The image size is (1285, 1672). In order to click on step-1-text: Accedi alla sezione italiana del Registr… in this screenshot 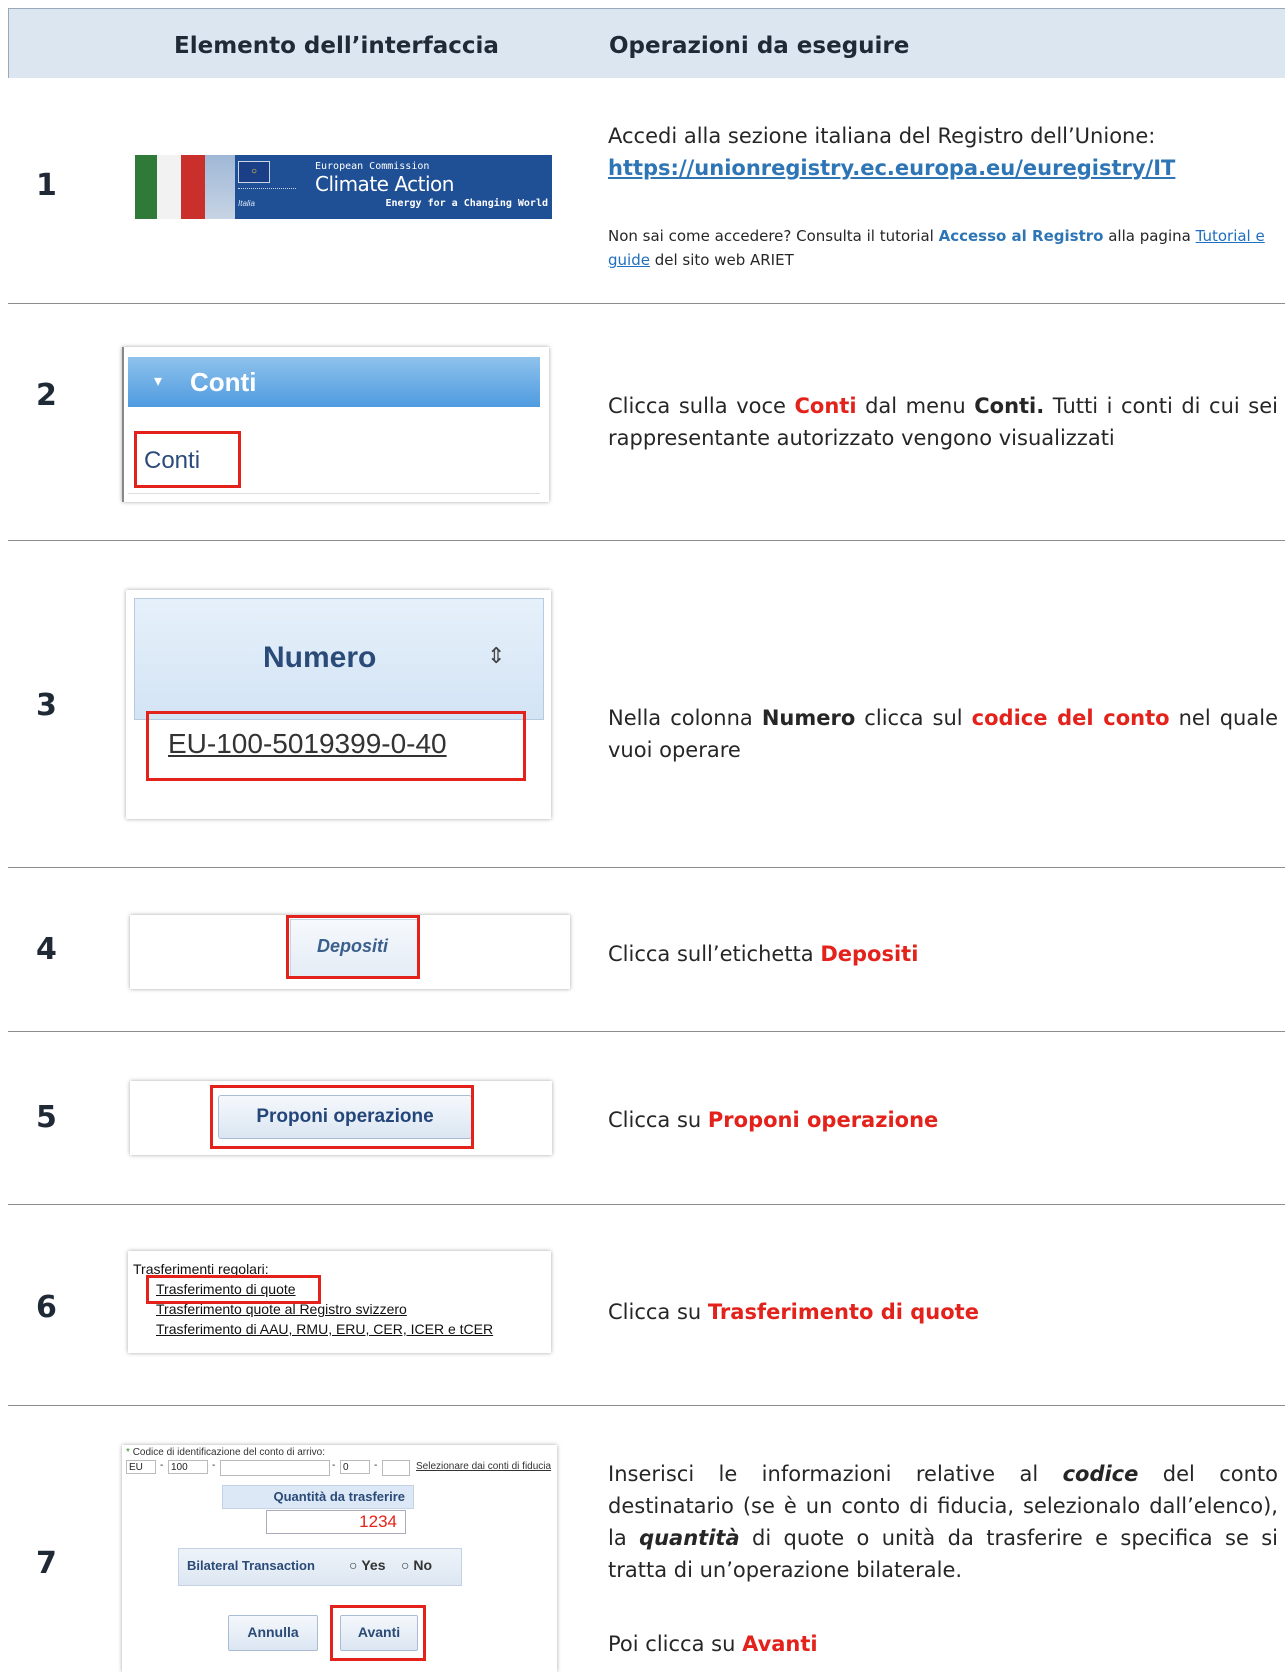, I will do `click(892, 152)`.